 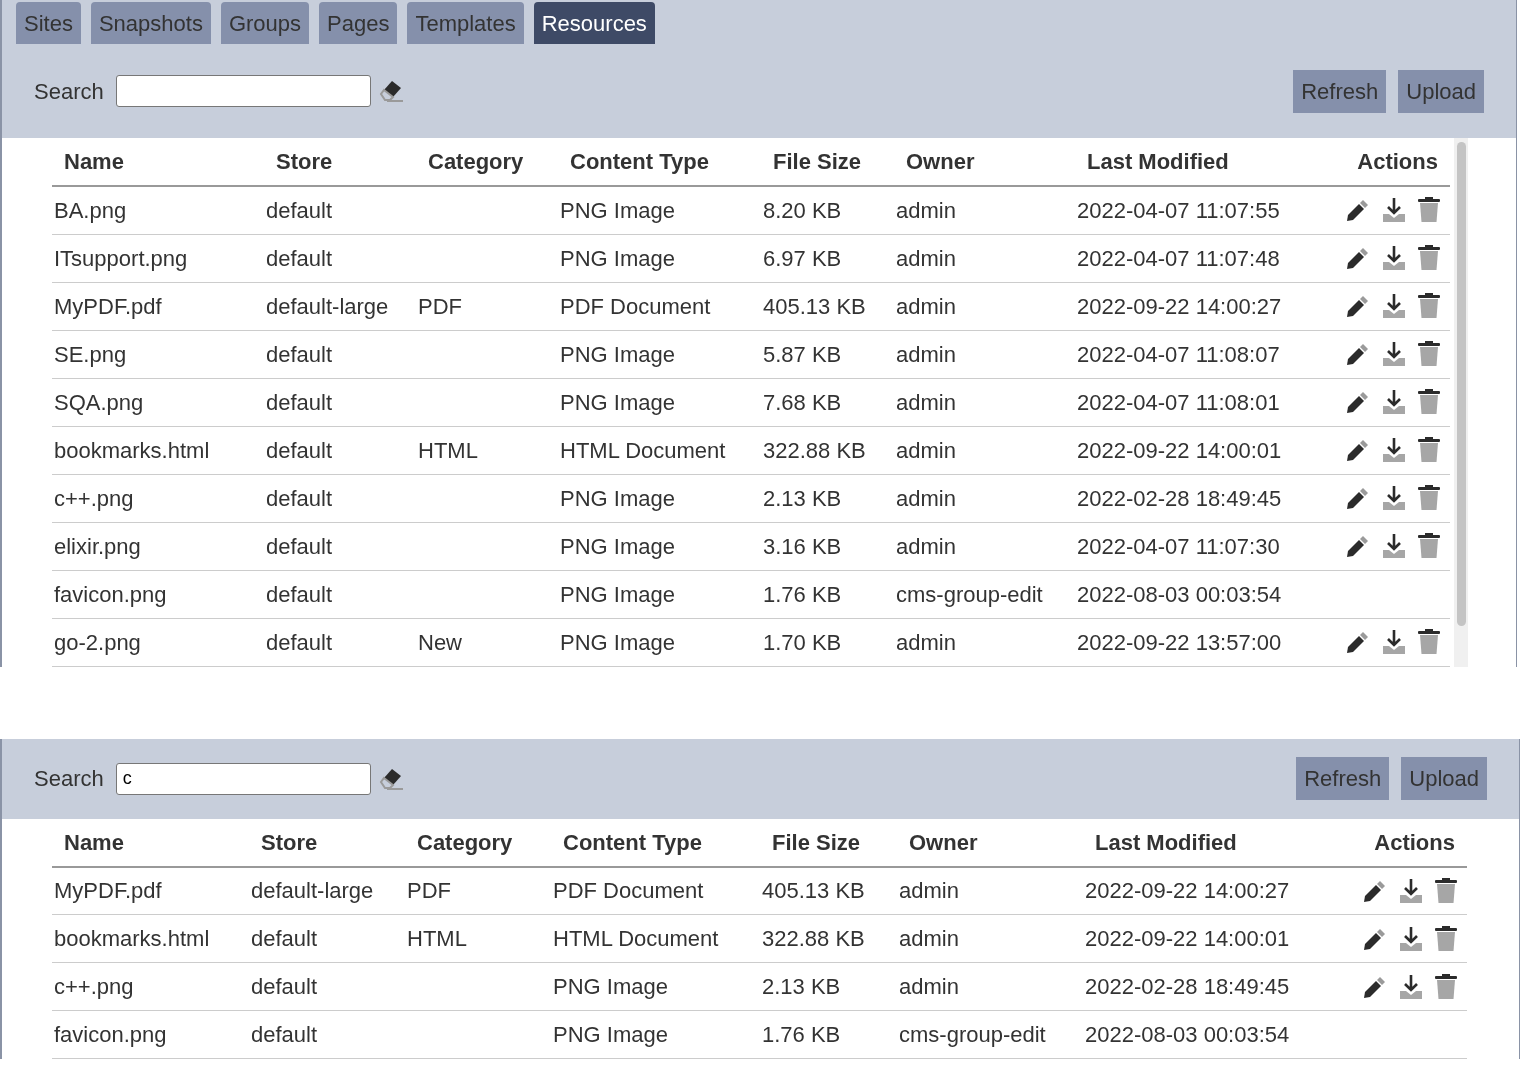 I want to click on search-field: c, so click(x=243, y=778).